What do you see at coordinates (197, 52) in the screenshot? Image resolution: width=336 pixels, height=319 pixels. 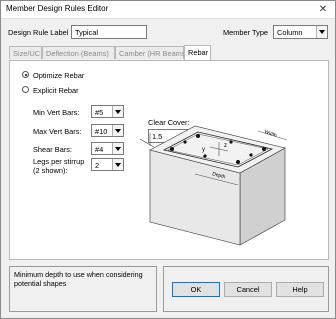 I see `tab-rebar: Rebar` at bounding box center [197, 52].